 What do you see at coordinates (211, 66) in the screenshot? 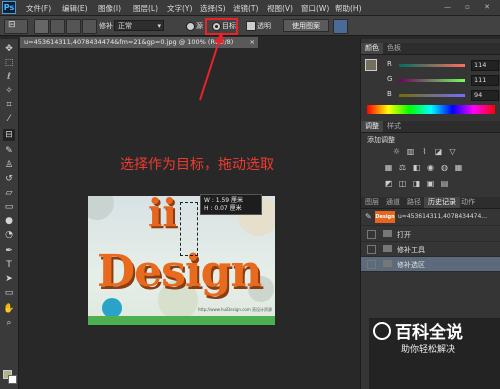
I see `annotation-arrow` at bounding box center [211, 66].